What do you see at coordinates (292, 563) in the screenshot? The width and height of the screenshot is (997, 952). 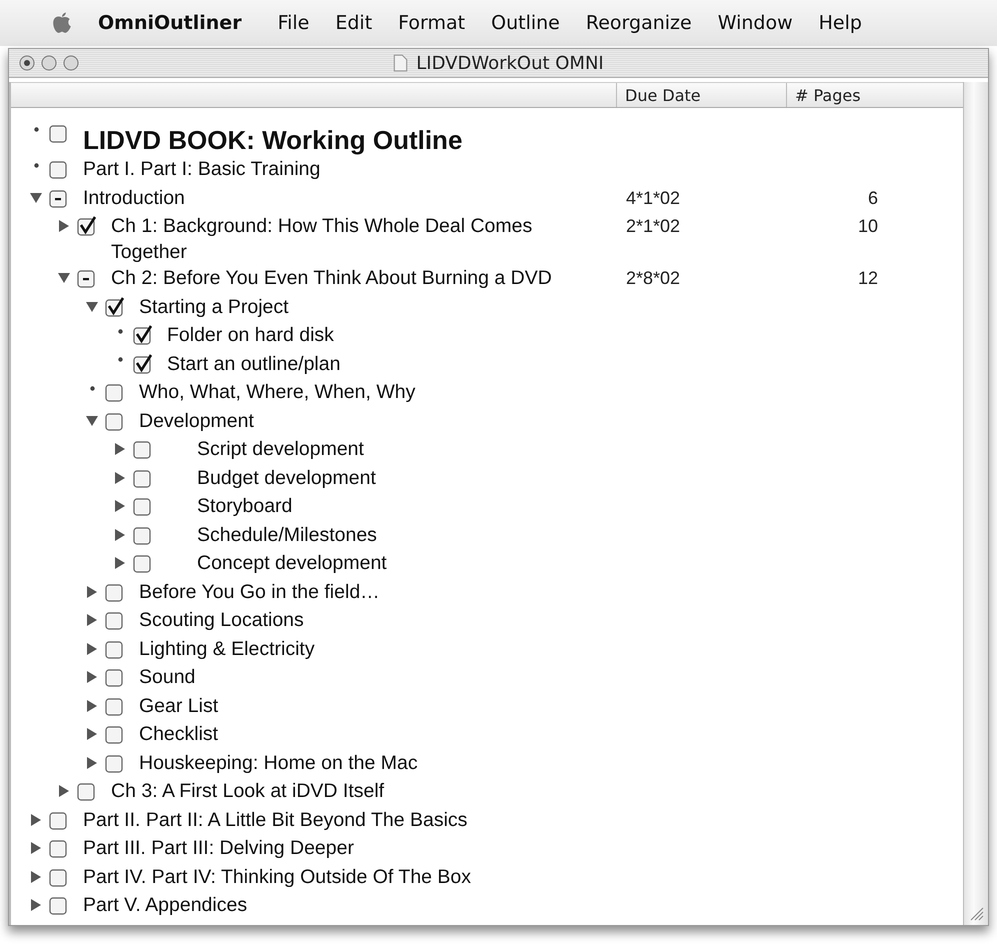 I see `outline-item-text: Concept development` at bounding box center [292, 563].